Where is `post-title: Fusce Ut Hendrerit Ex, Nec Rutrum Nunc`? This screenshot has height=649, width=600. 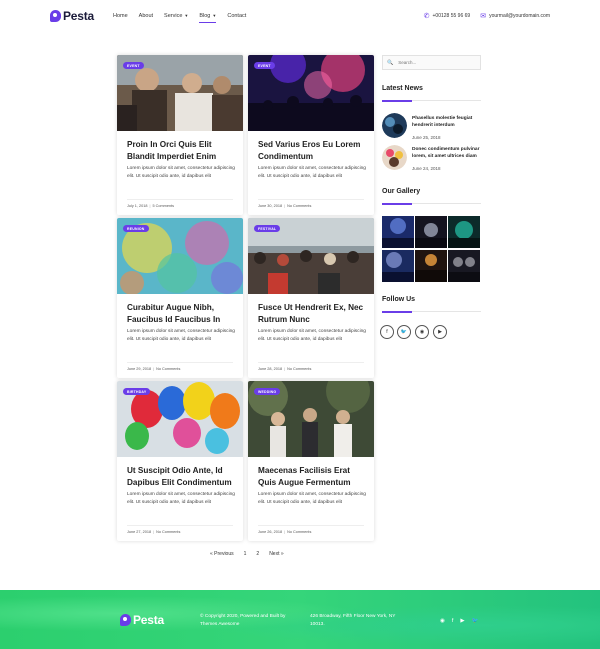
post-title: Fusce Ut Hendrerit Ex, Nec Rutrum Nunc is located at coordinates (313, 314).